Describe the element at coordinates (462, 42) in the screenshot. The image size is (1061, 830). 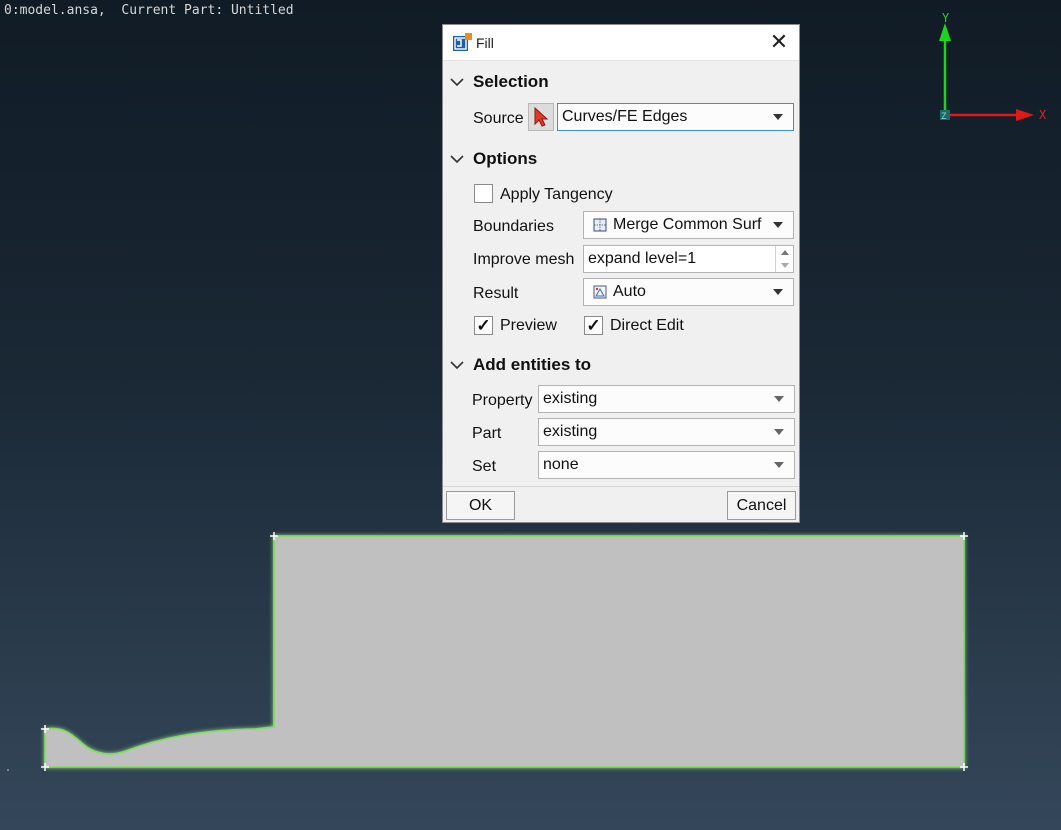
I see `ansa-app-icon` at that location.